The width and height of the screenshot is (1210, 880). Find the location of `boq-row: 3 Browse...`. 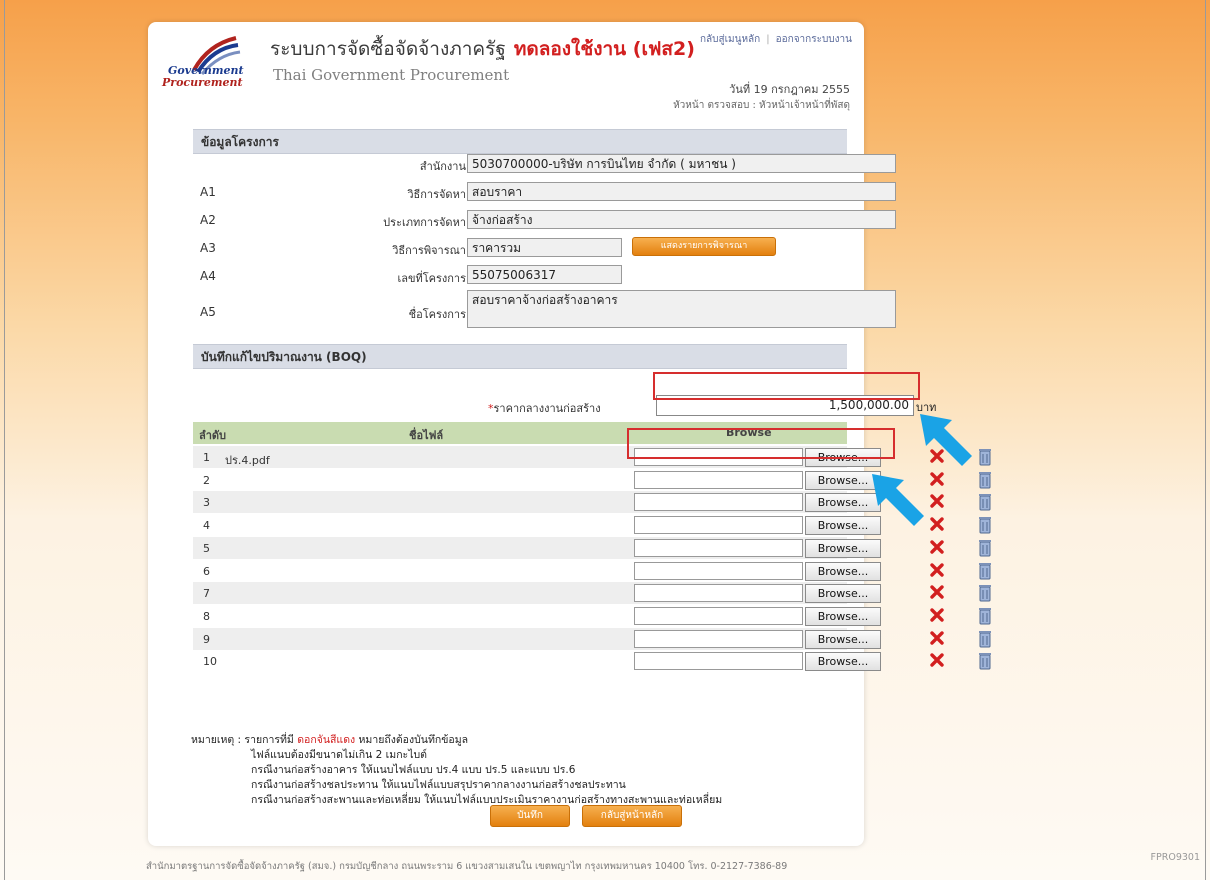

boq-row: 3 Browse... is located at coordinates (592, 502).